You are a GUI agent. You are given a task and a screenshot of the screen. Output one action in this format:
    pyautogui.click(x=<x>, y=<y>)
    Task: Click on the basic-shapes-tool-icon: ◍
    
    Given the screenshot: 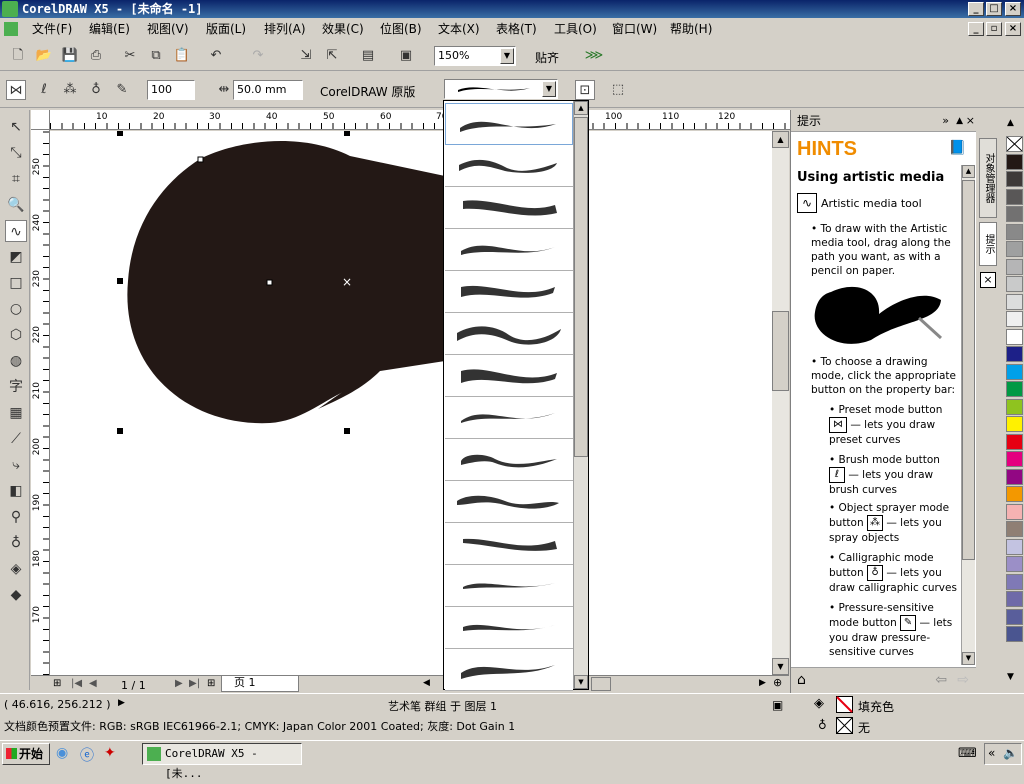 What is the action you would take?
    pyautogui.click(x=16, y=361)
    